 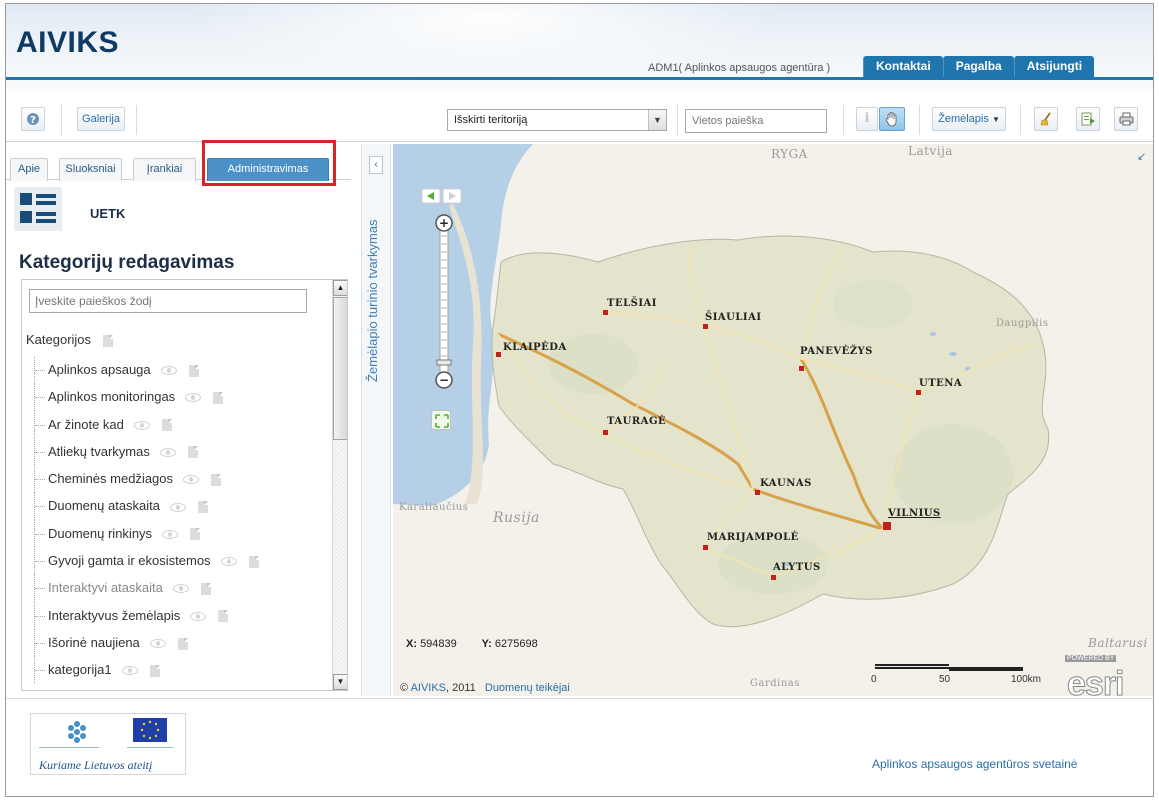 What do you see at coordinates (491, 120) in the screenshot?
I see `select-value: Išskirti teritoriją` at bounding box center [491, 120].